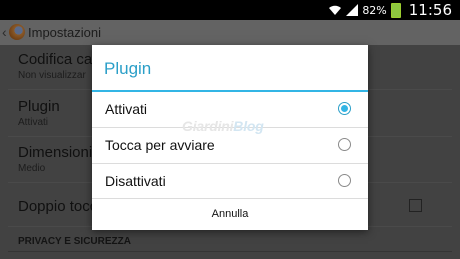 This screenshot has height=259, width=460. Describe the element at coordinates (374, 10) in the screenshot. I see `battery-percent: 82%` at that location.